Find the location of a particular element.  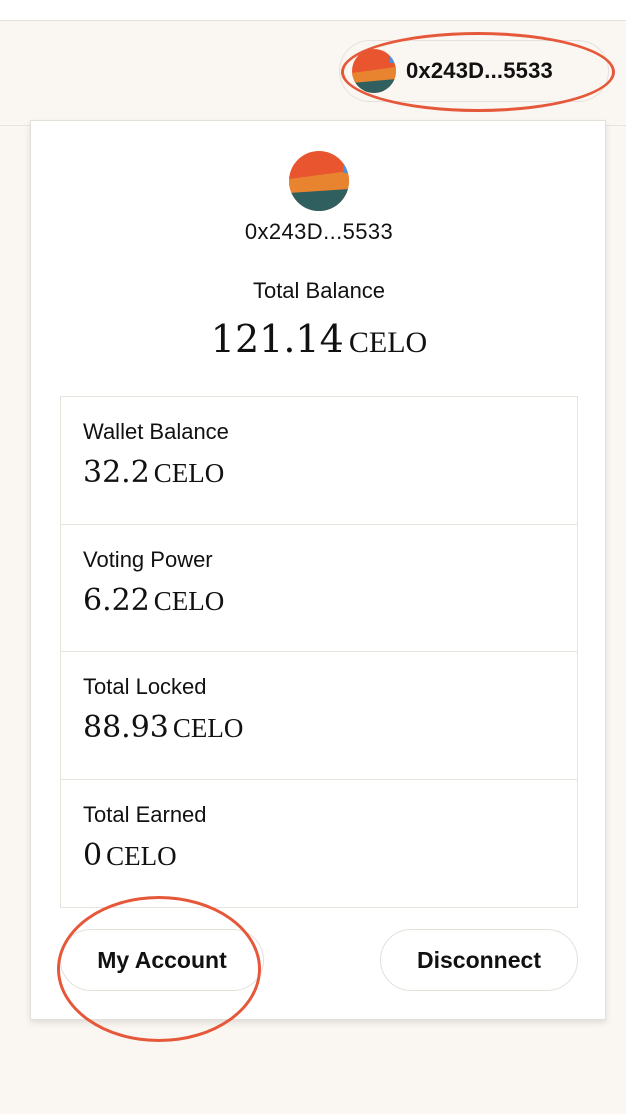

card-address: 0x243D...5533 is located at coordinates (319, 231).